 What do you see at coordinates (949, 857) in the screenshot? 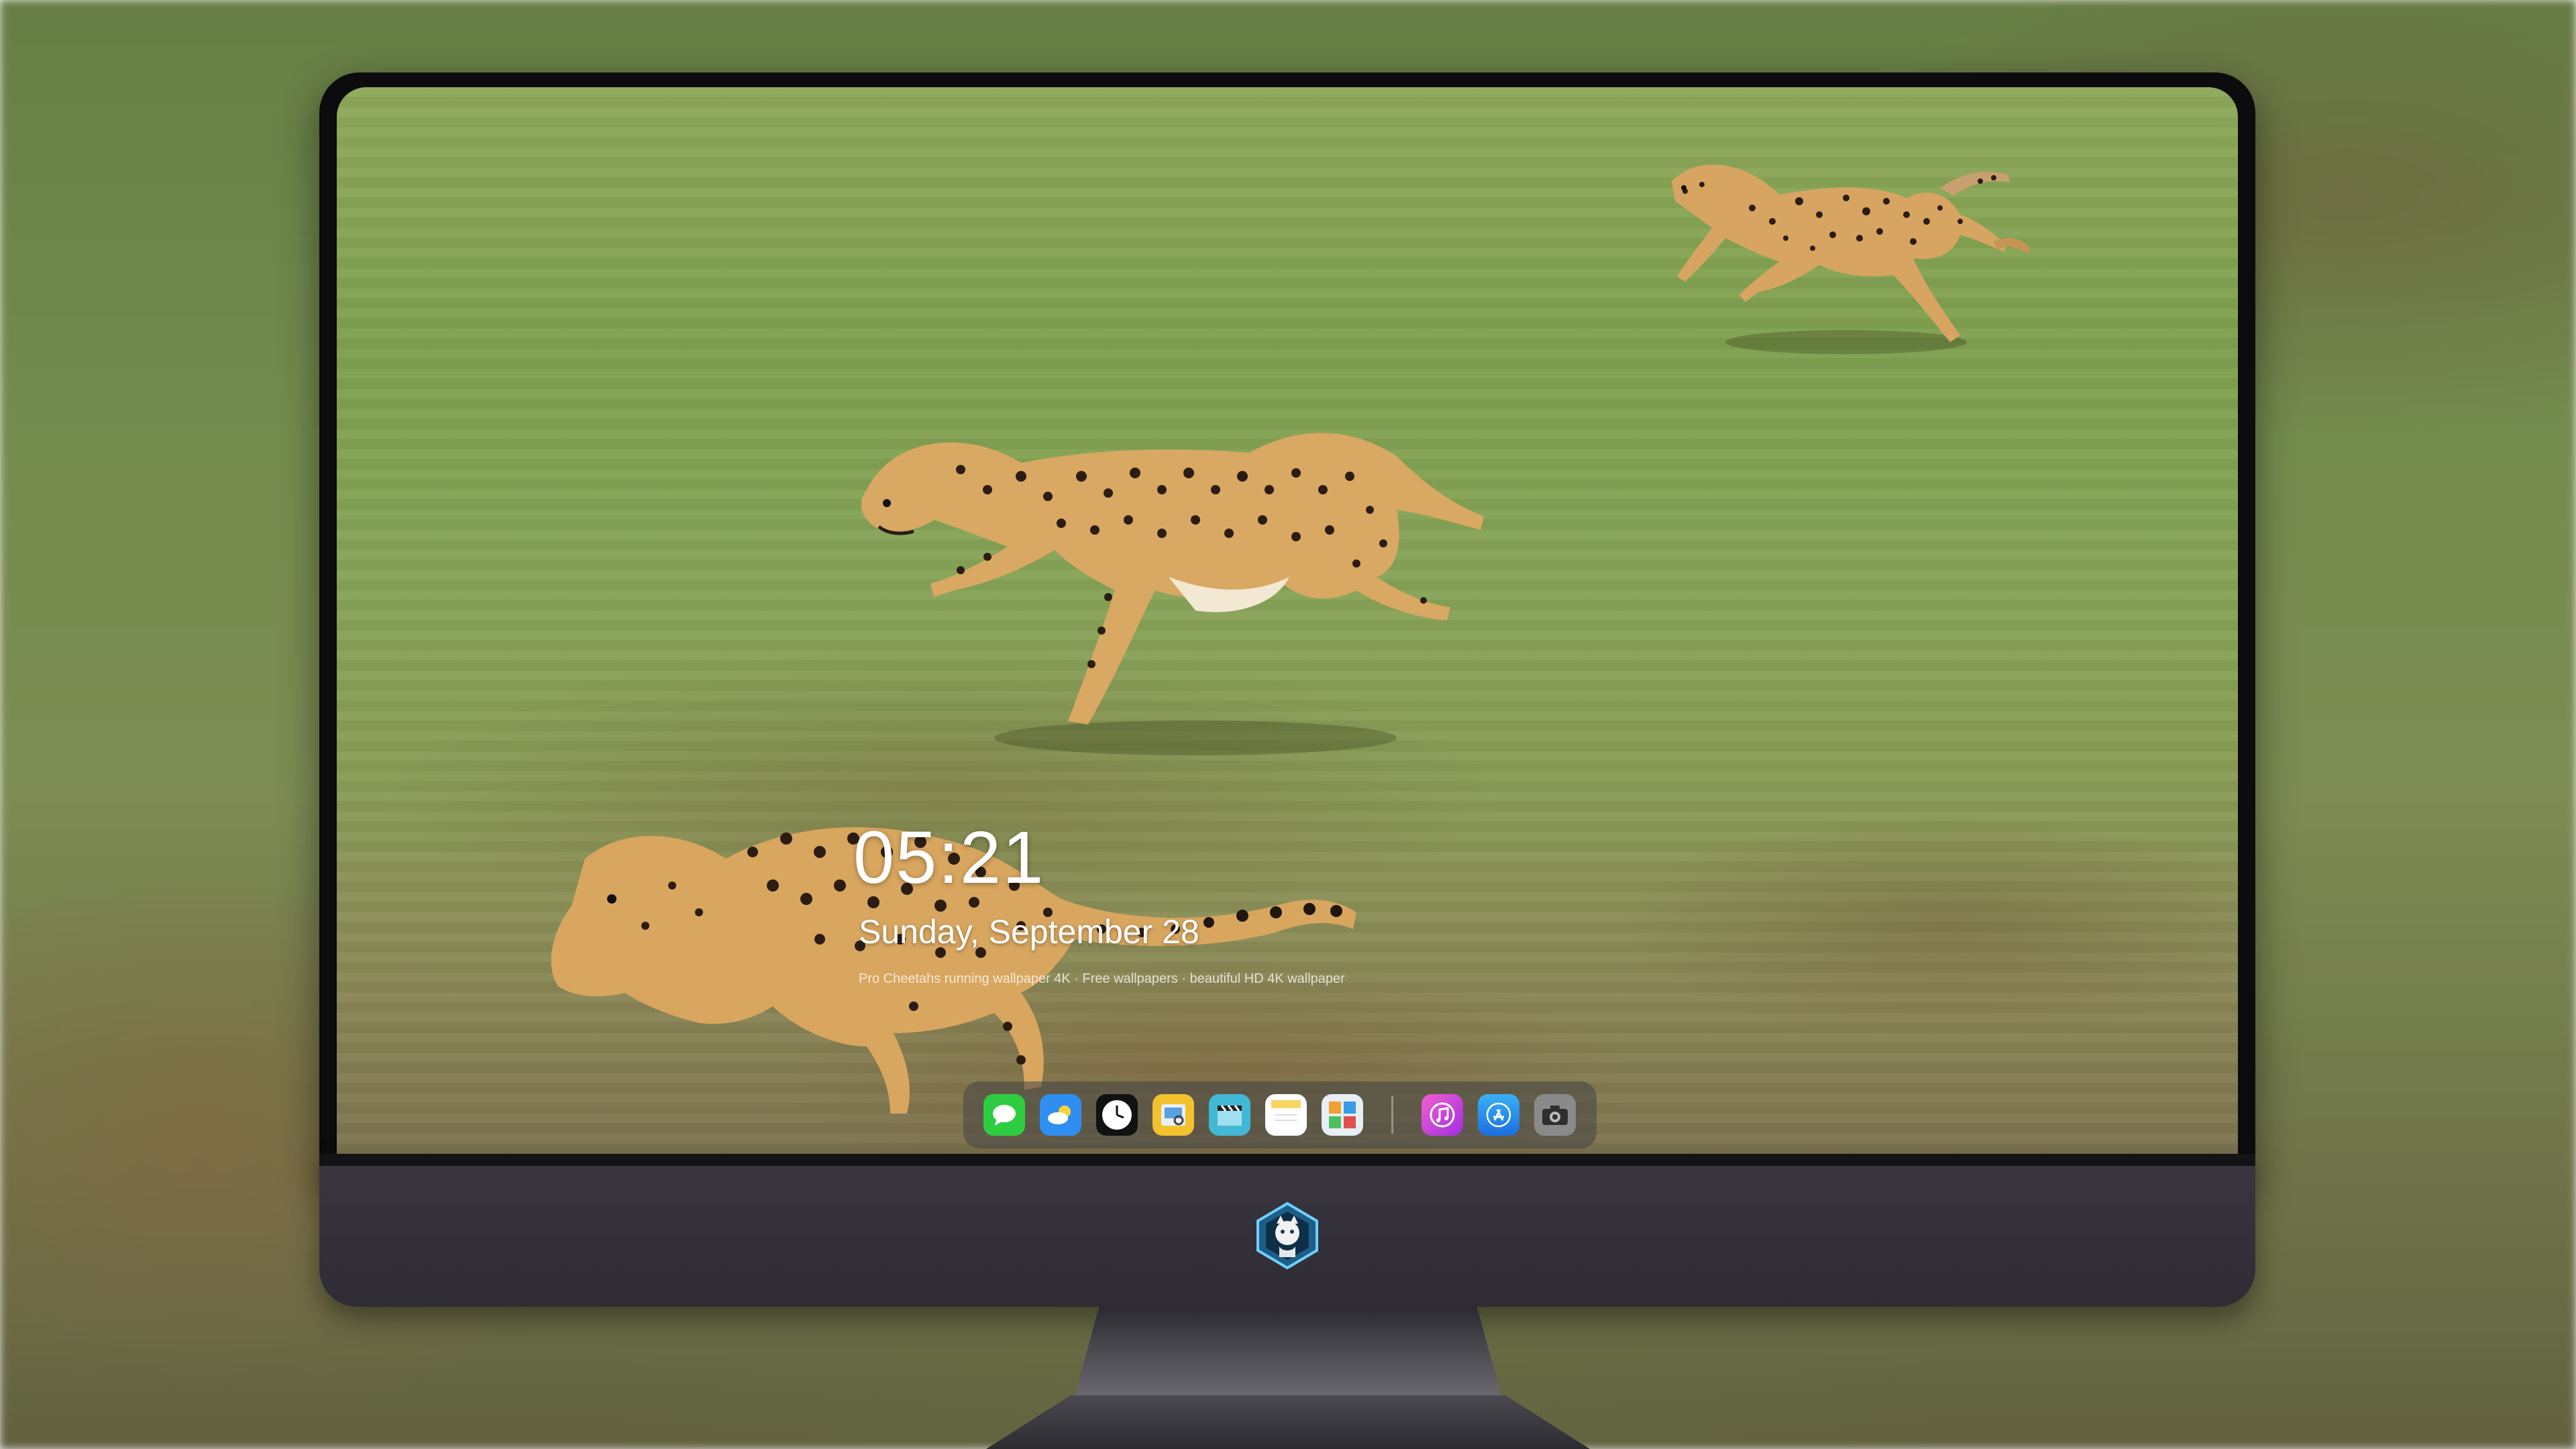
I see `lock-screen-clock: 05:21` at bounding box center [949, 857].